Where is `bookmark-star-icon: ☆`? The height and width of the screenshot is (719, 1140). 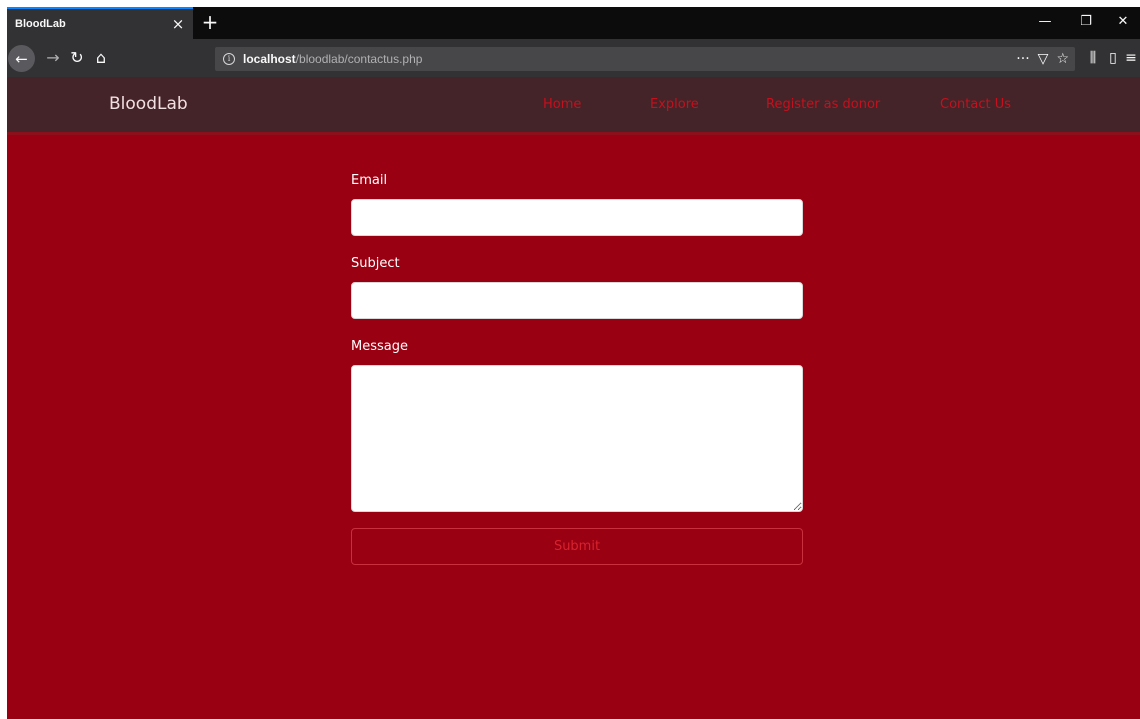
bookmark-star-icon: ☆ is located at coordinates (1062, 59).